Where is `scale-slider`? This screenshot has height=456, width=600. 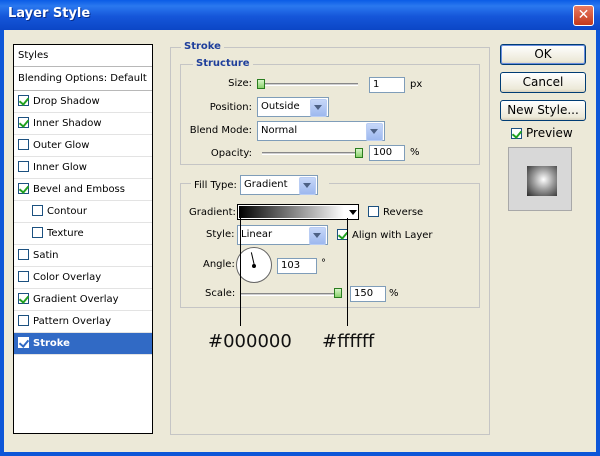 scale-slider is located at coordinates (290, 294).